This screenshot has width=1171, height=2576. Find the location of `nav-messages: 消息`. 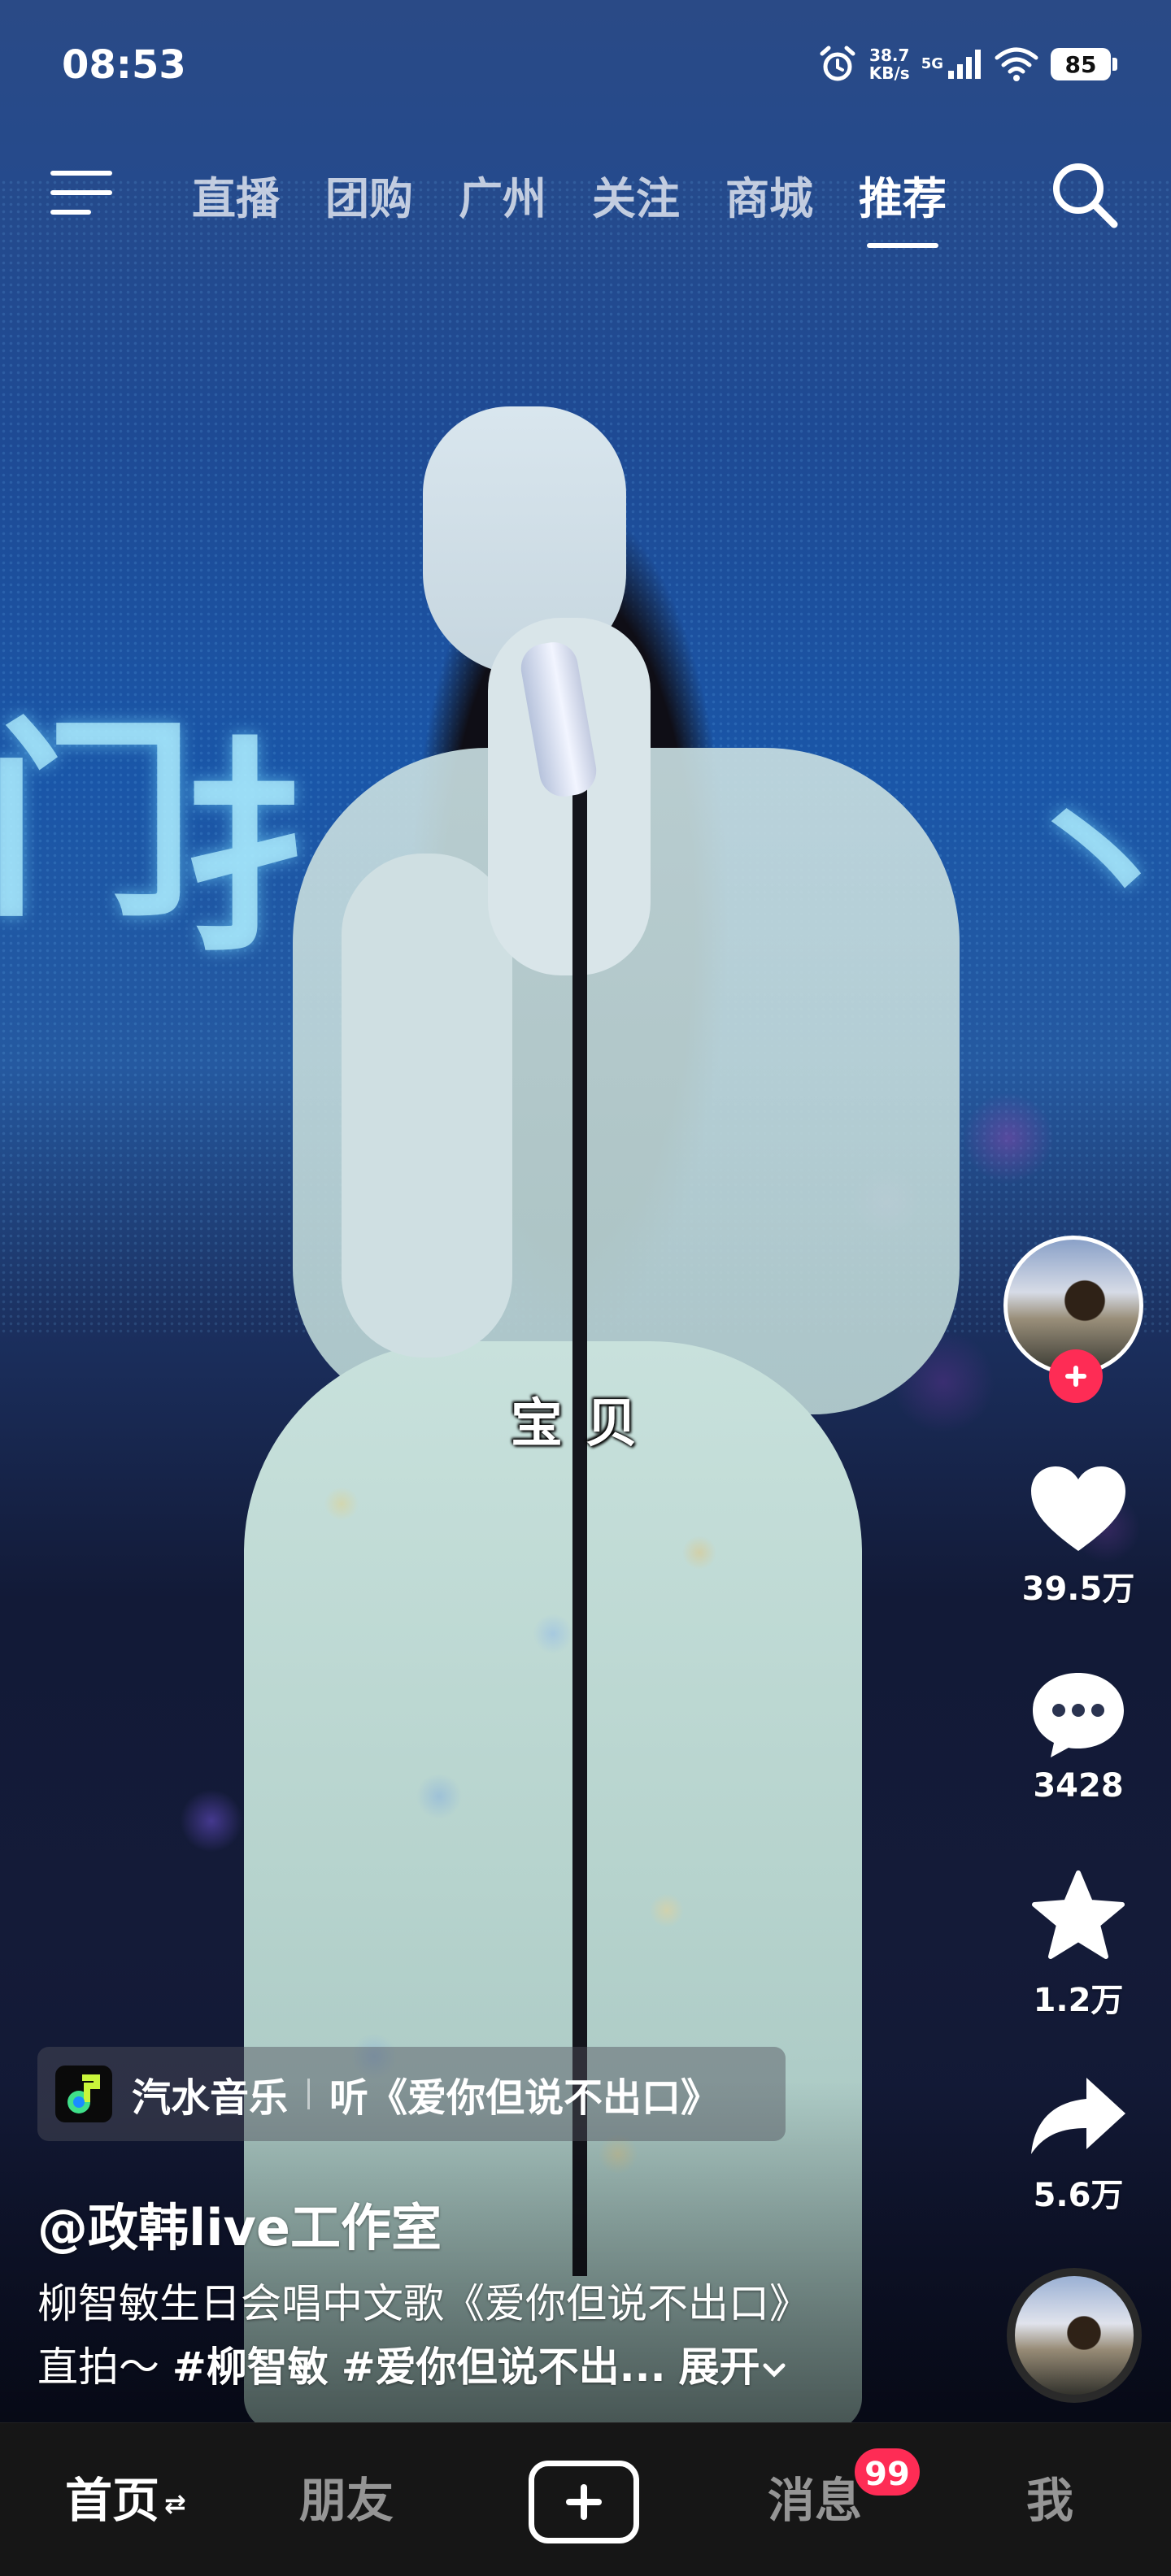

nav-messages: 消息 is located at coordinates (815, 2496).